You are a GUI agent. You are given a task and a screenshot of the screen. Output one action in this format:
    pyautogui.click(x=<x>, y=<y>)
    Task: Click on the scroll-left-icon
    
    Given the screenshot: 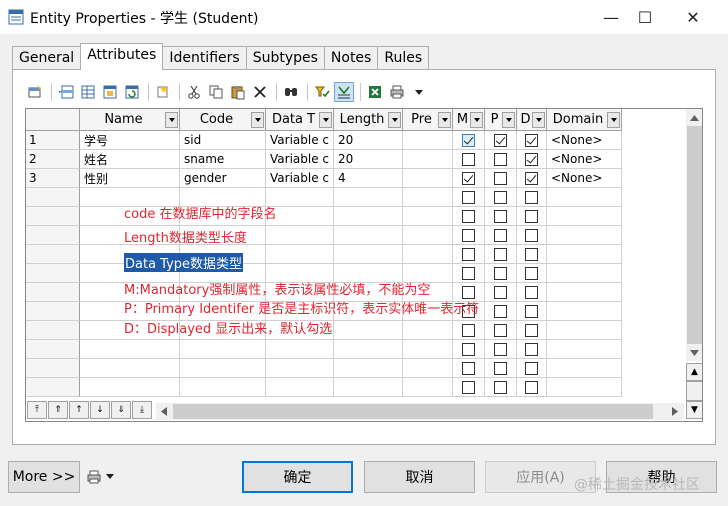 What is the action you would take?
    pyautogui.click(x=164, y=411)
    